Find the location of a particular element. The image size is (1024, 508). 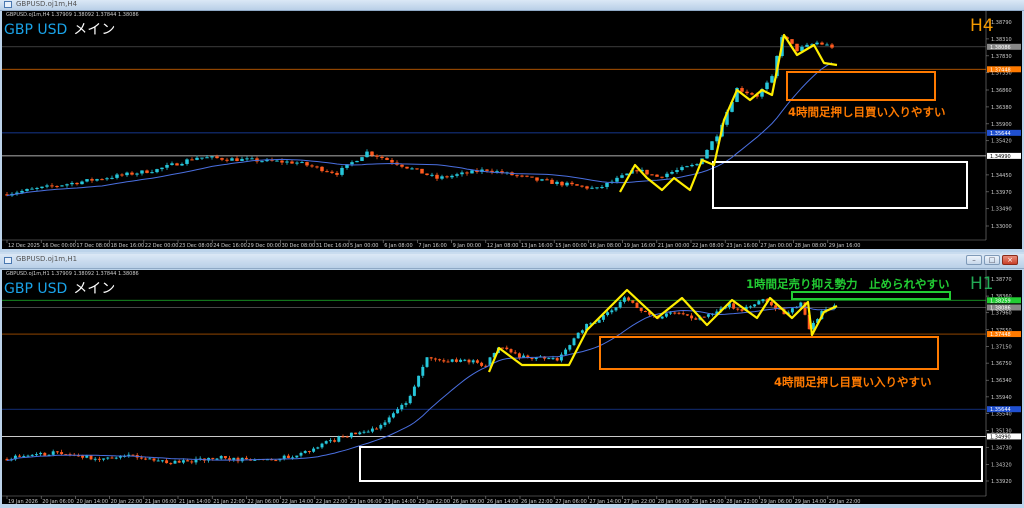

time-tick-label: 16 Dec 00:00 is located at coordinates (59, 246).